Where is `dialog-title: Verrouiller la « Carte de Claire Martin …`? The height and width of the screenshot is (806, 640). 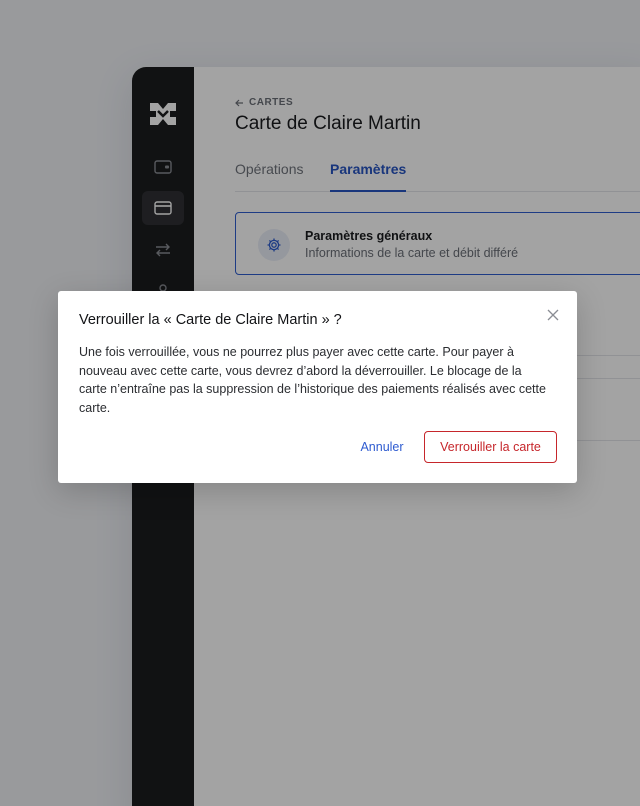 dialog-title: Verrouiller la « Carte de Claire Martin … is located at coordinates (210, 320).